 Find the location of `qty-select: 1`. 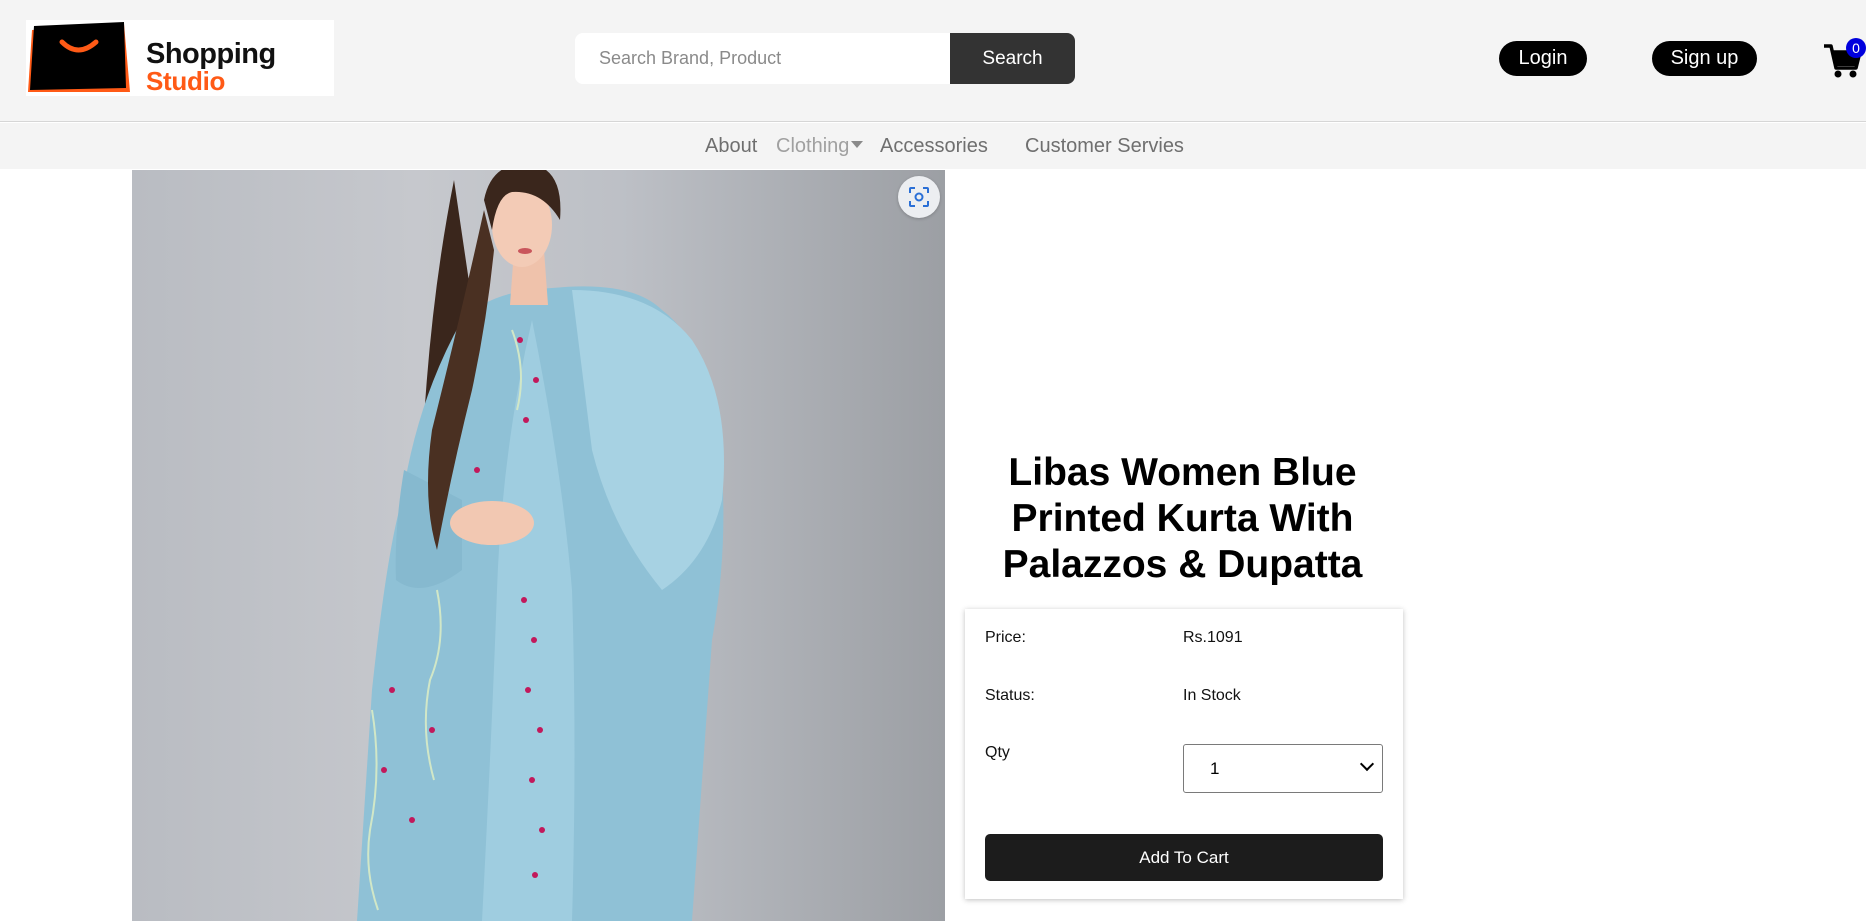

qty-select: 1 is located at coordinates (1283, 768).